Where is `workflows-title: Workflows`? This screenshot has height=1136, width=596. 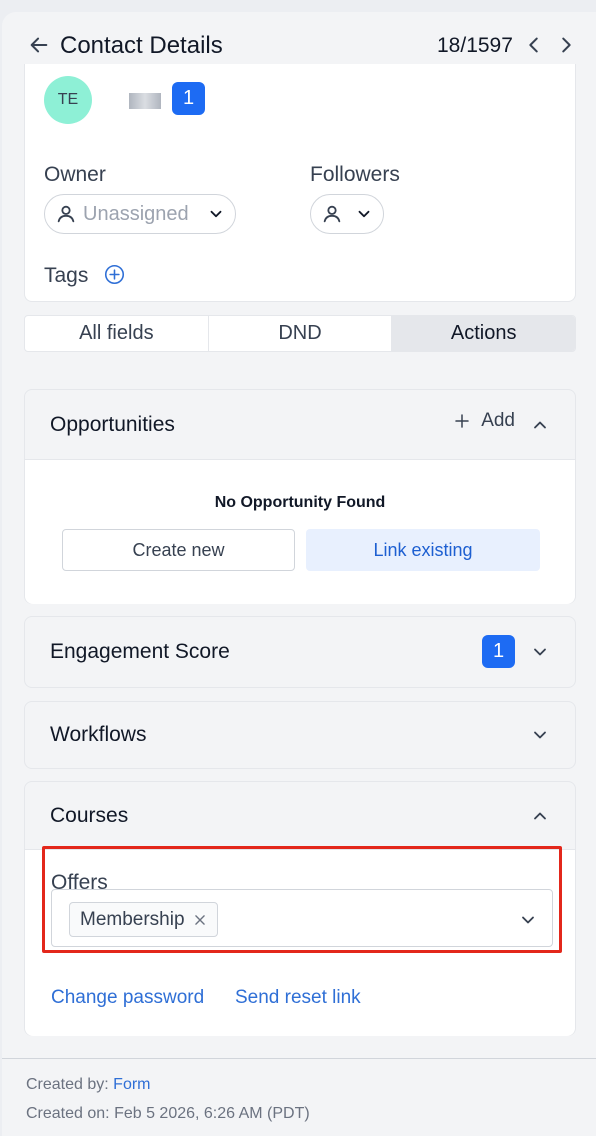
workflows-title: Workflows is located at coordinates (98, 734).